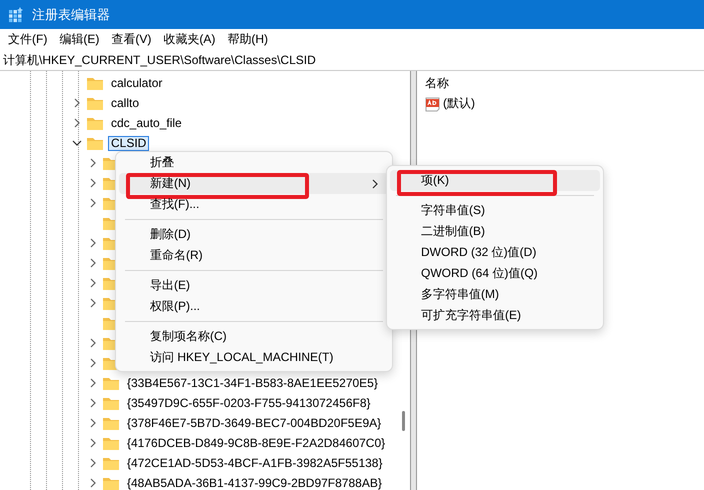 The image size is (704, 490). What do you see at coordinates (459, 103) in the screenshot?
I see `value-name: (默认)` at bounding box center [459, 103].